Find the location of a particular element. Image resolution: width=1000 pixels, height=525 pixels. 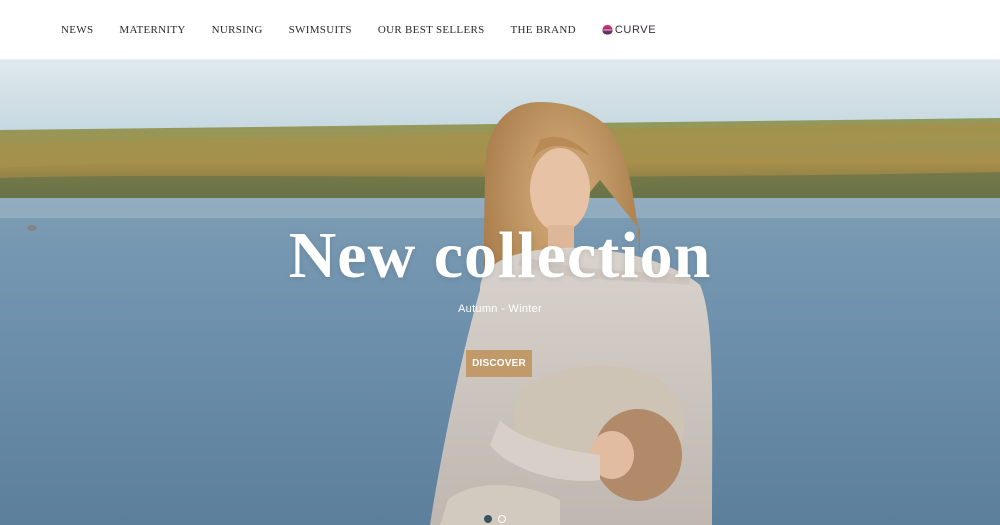

slider-dots is located at coordinates (498, 519).